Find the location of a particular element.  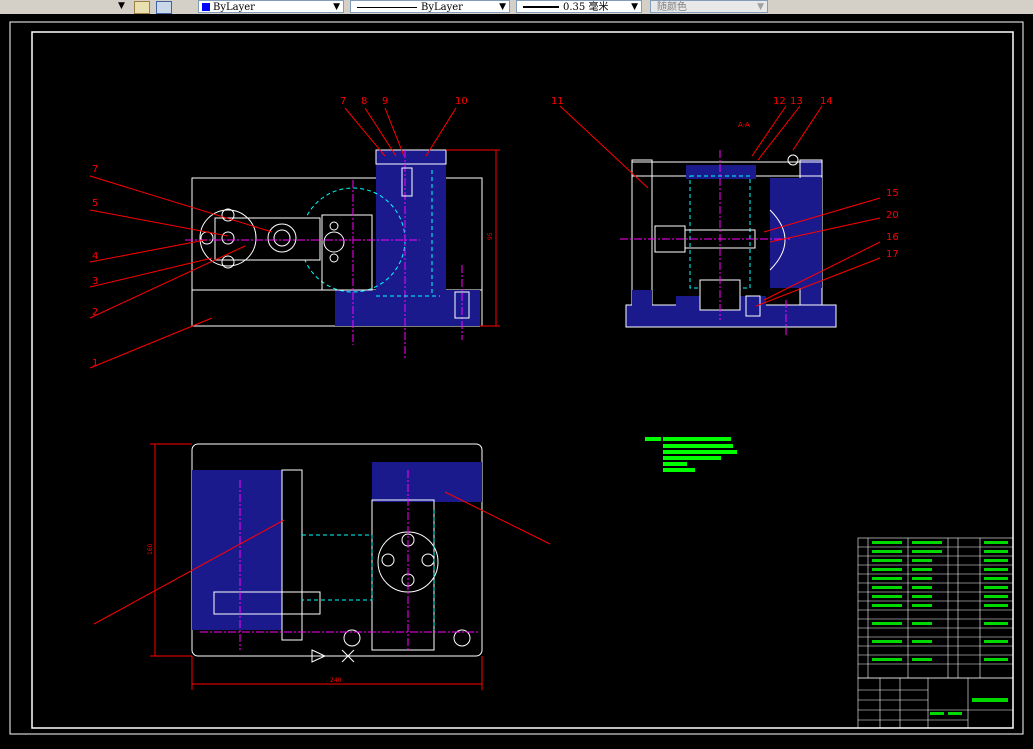

balloon-4: 4 is located at coordinates (95, 256).